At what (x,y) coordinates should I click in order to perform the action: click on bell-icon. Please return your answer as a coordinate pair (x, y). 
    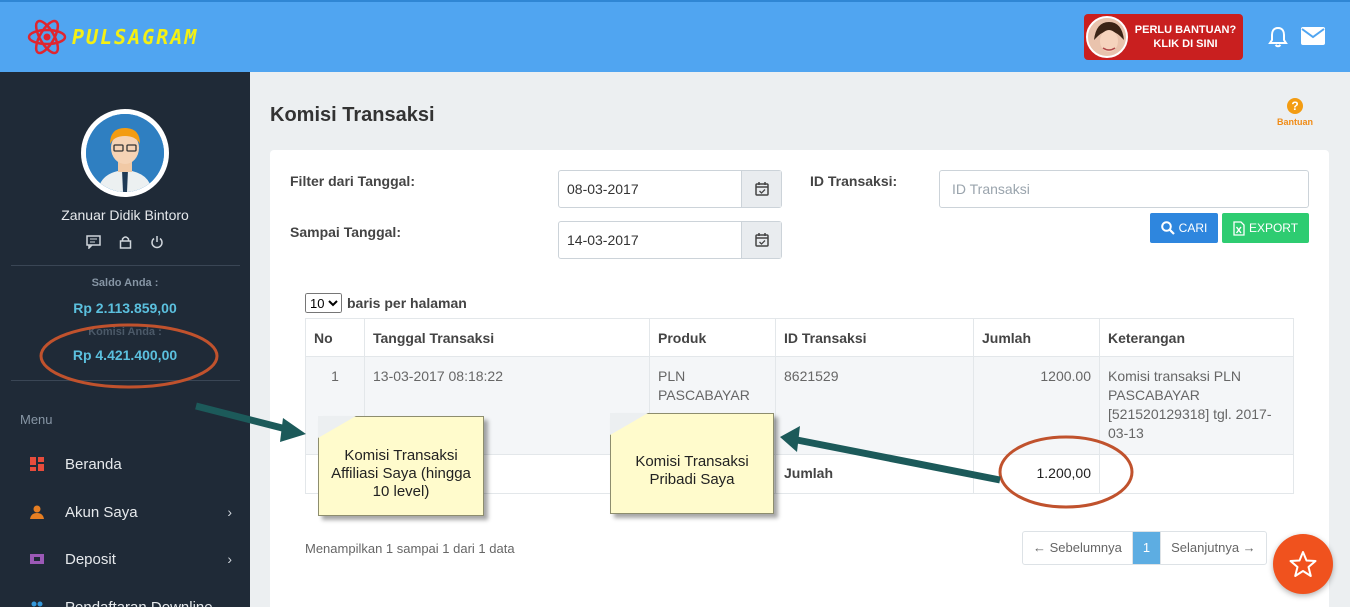
    Looking at the image, I should click on (1278, 39).